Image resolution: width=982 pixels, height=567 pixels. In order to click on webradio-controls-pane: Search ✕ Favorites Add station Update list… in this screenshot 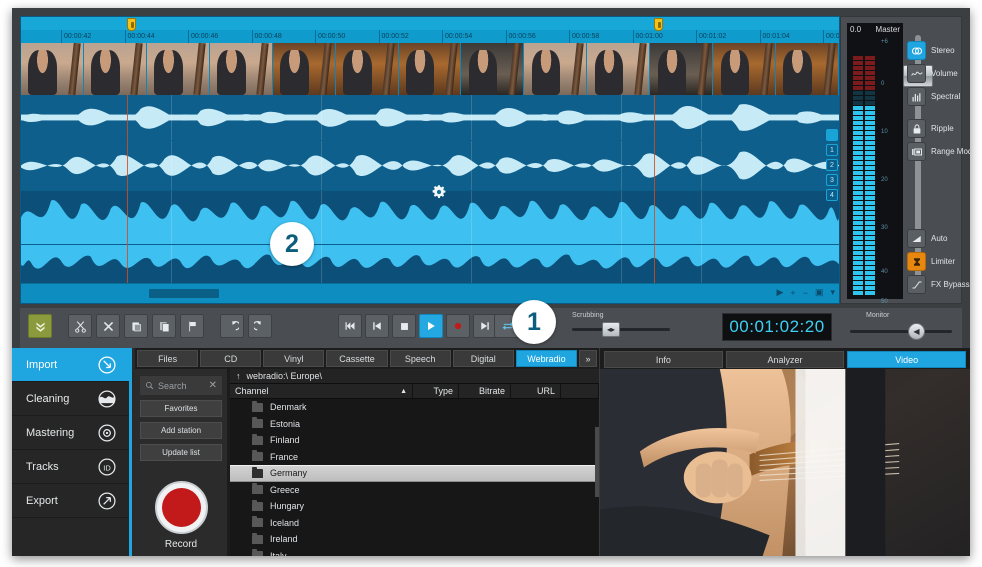, I will do `click(181, 462)`.